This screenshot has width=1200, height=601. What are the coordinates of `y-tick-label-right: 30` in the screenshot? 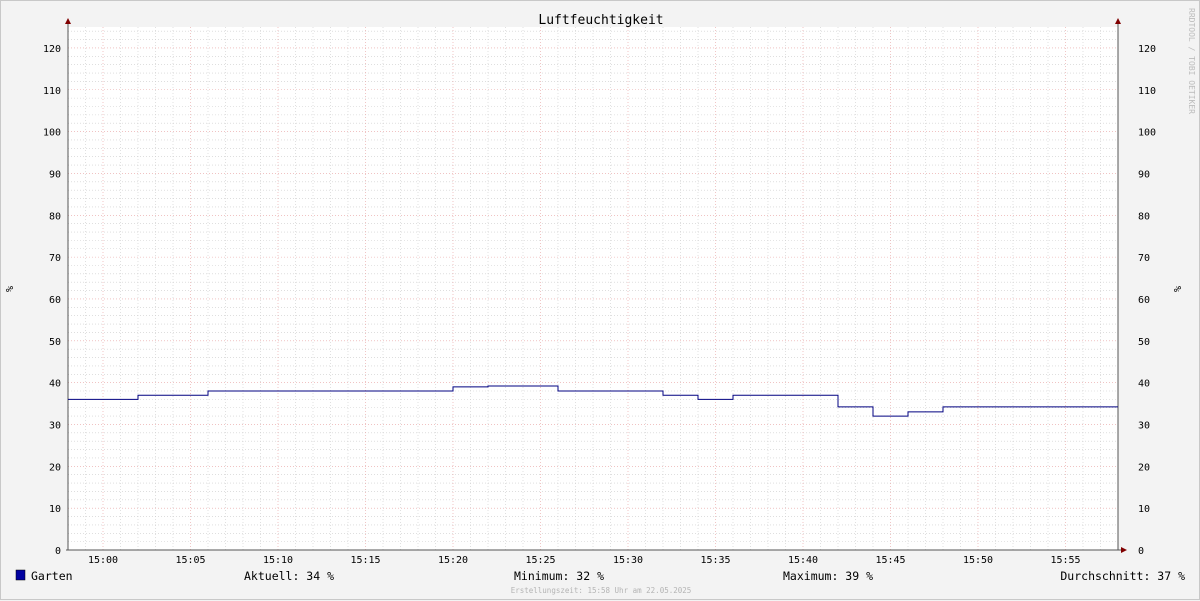 It's located at (1144, 425).